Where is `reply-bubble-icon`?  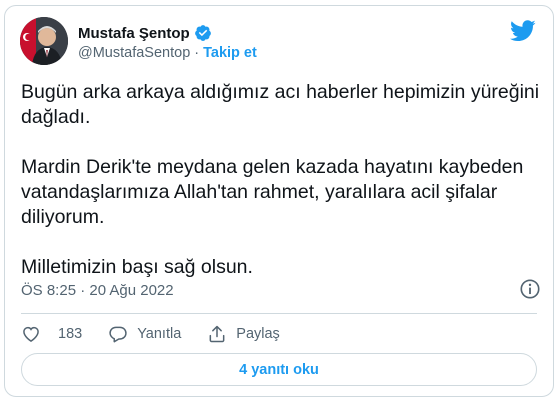 reply-bubble-icon is located at coordinates (118, 334).